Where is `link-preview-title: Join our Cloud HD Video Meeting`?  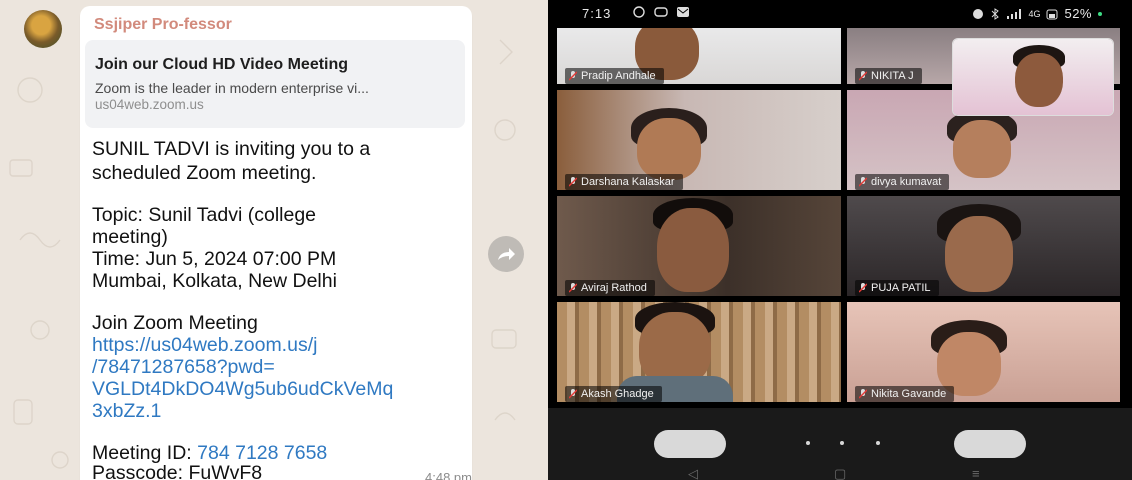
link-preview-title: Join our Cloud HD Video Meeting is located at coordinates (222, 64).